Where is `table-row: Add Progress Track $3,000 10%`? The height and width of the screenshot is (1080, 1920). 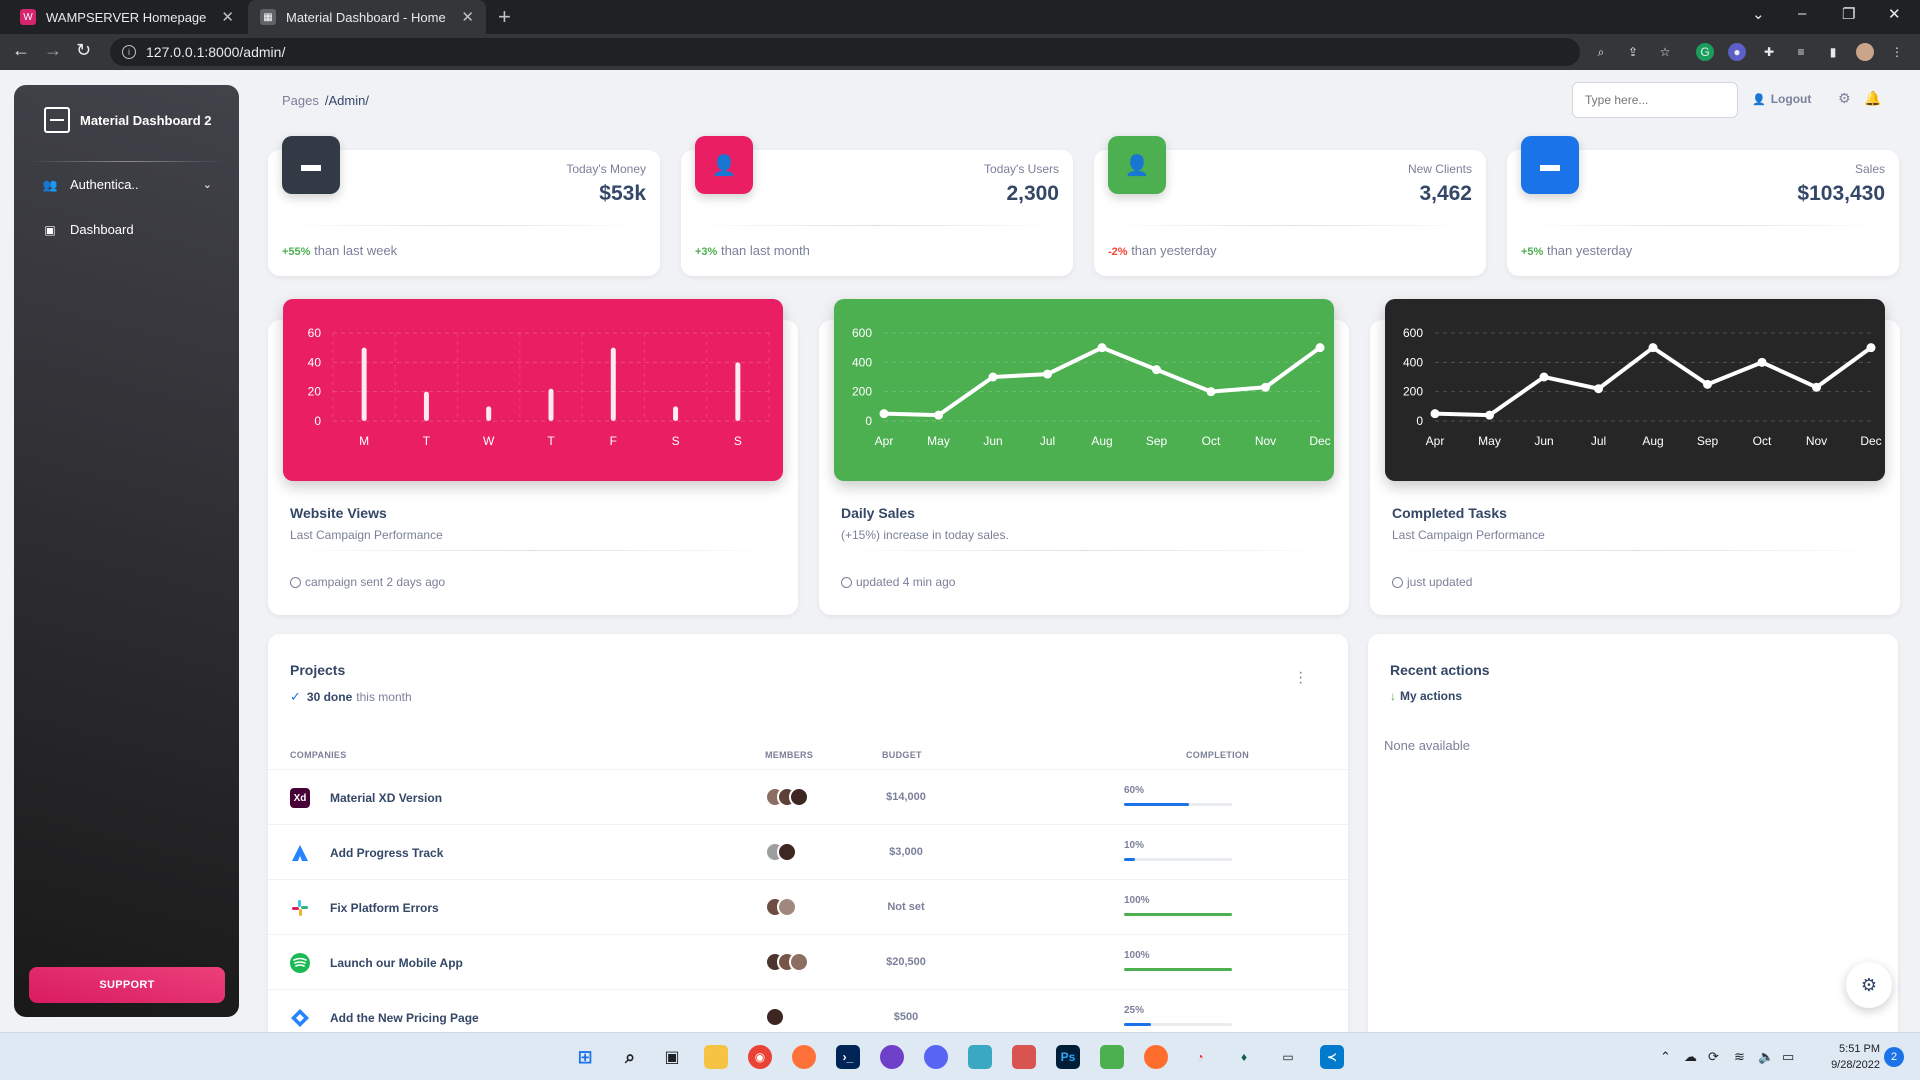
table-row: Add Progress Track $3,000 10% is located at coordinates (808, 852).